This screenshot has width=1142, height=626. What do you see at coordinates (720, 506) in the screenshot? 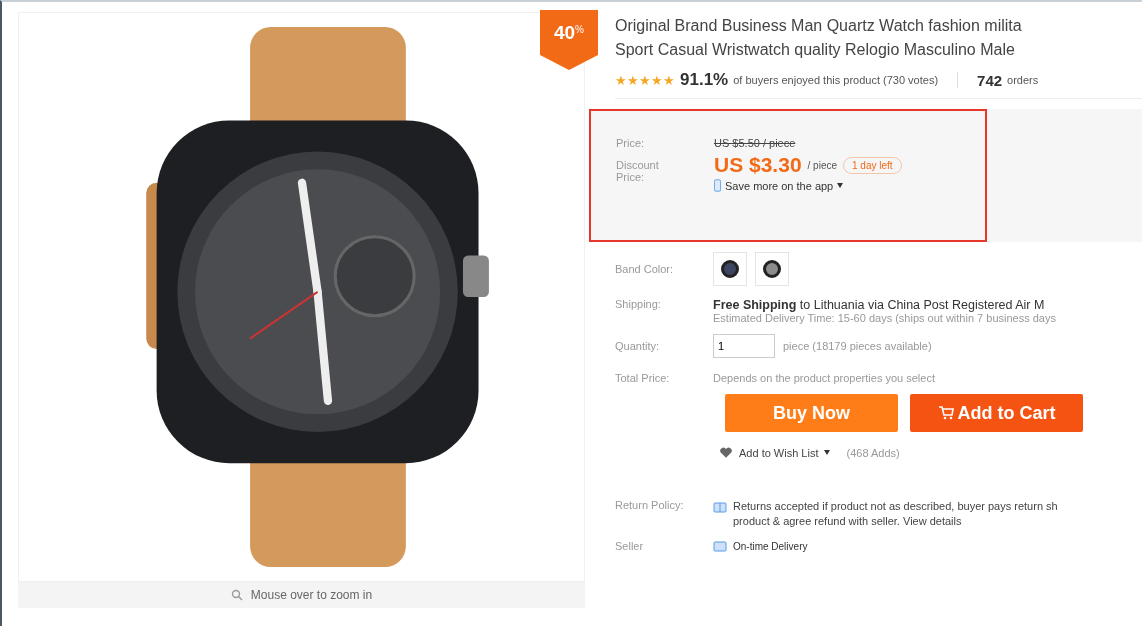
I see `gift-icon` at bounding box center [720, 506].